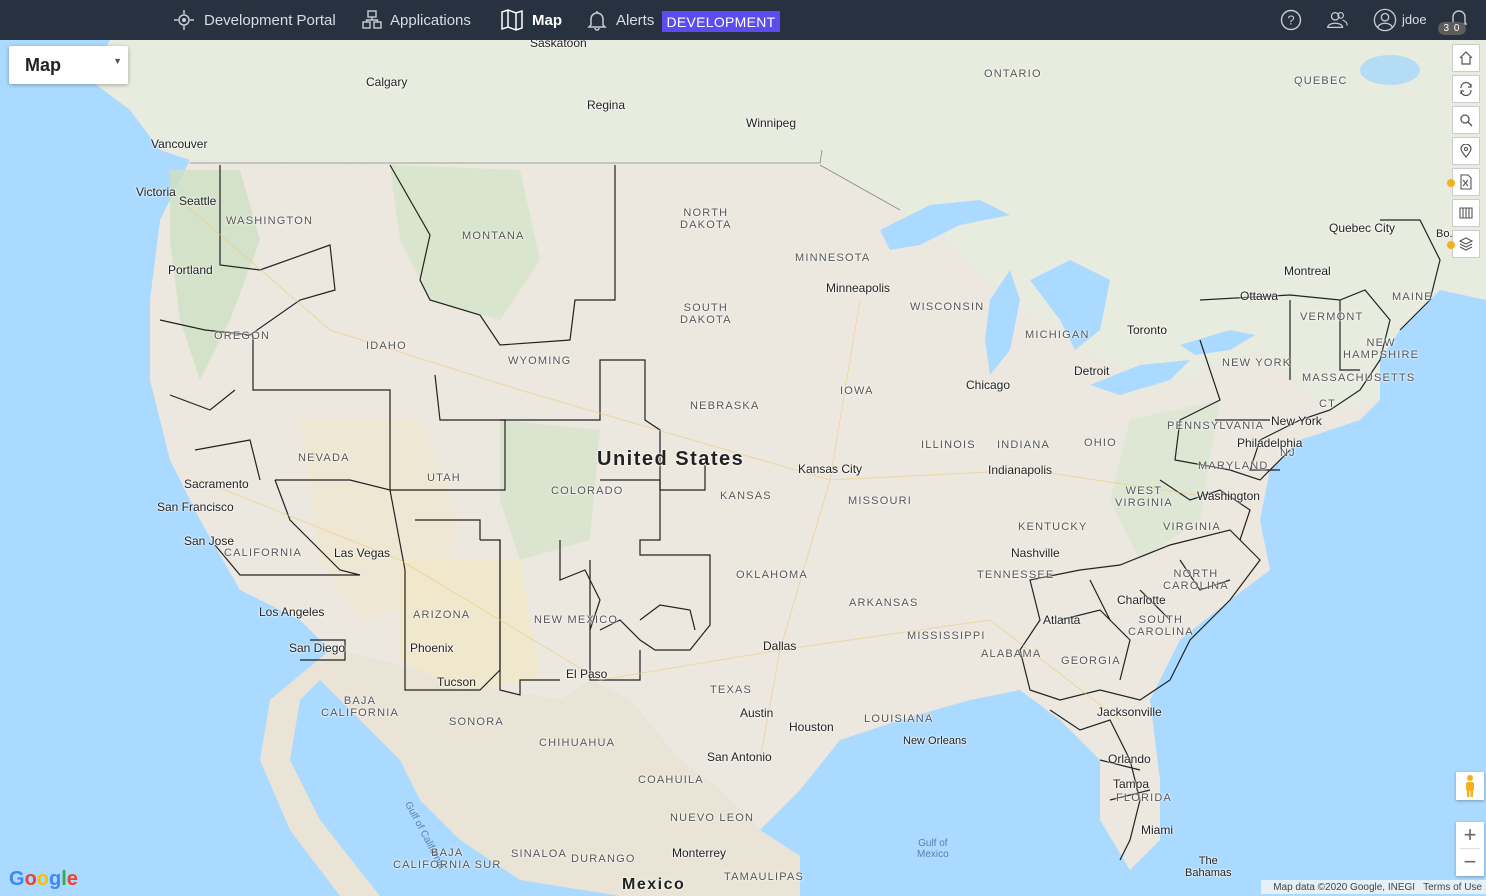  What do you see at coordinates (531, 20) in the screenshot?
I see `nav-map: Map` at bounding box center [531, 20].